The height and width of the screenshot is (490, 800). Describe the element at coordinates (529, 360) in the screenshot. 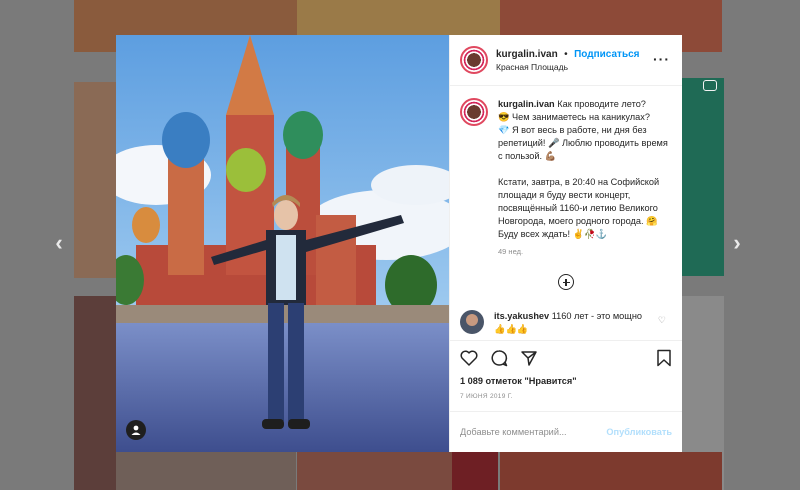

I see `share-icon` at that location.